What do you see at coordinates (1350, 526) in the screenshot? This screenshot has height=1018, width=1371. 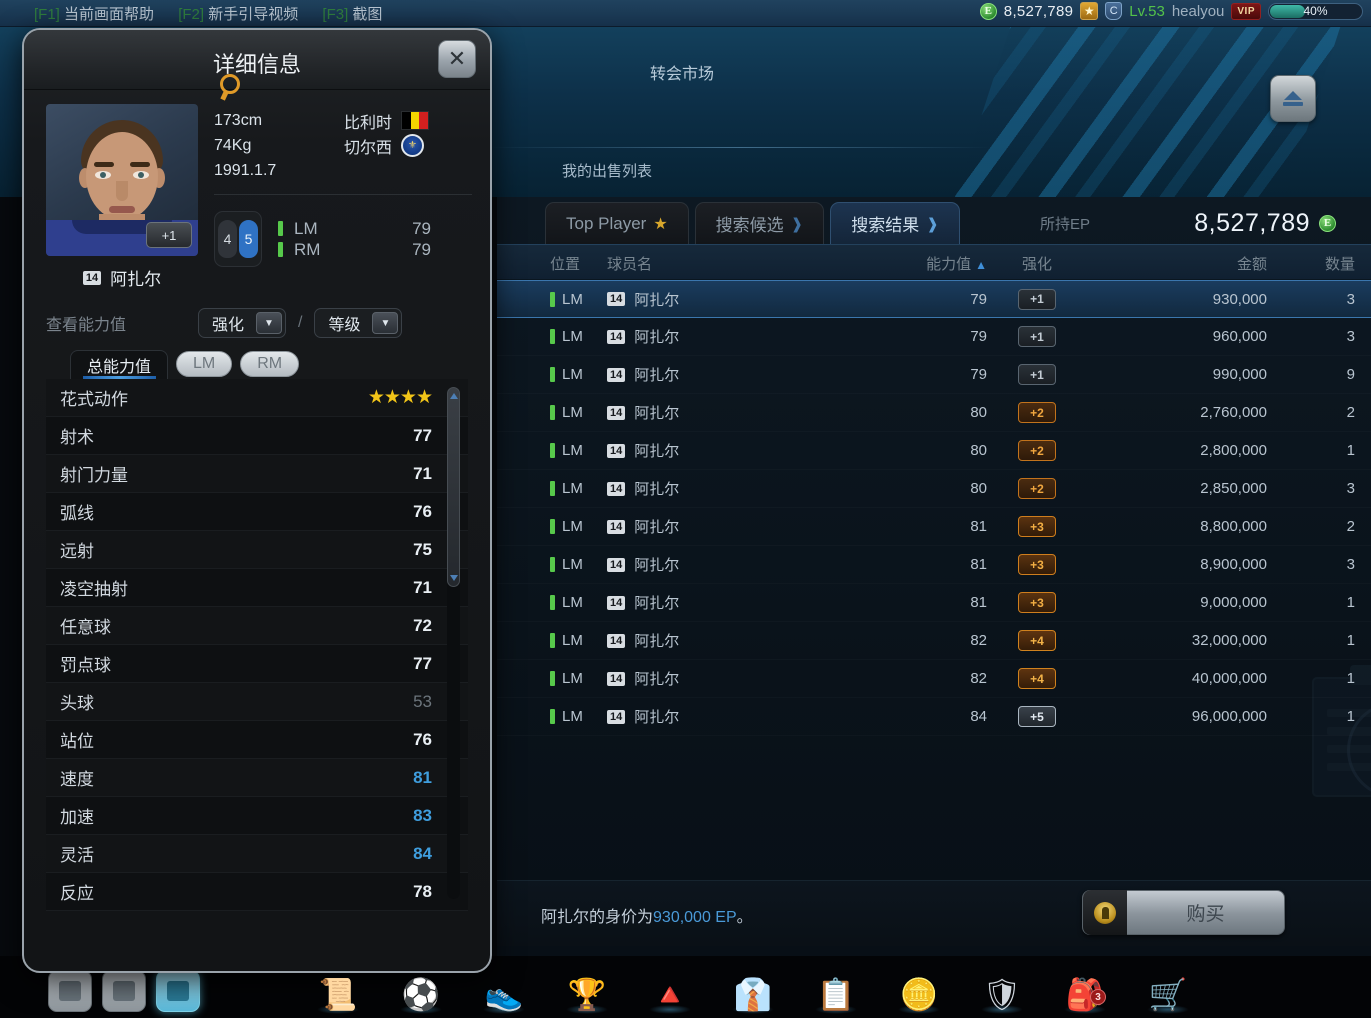 I see `row-quantity: 2` at bounding box center [1350, 526].